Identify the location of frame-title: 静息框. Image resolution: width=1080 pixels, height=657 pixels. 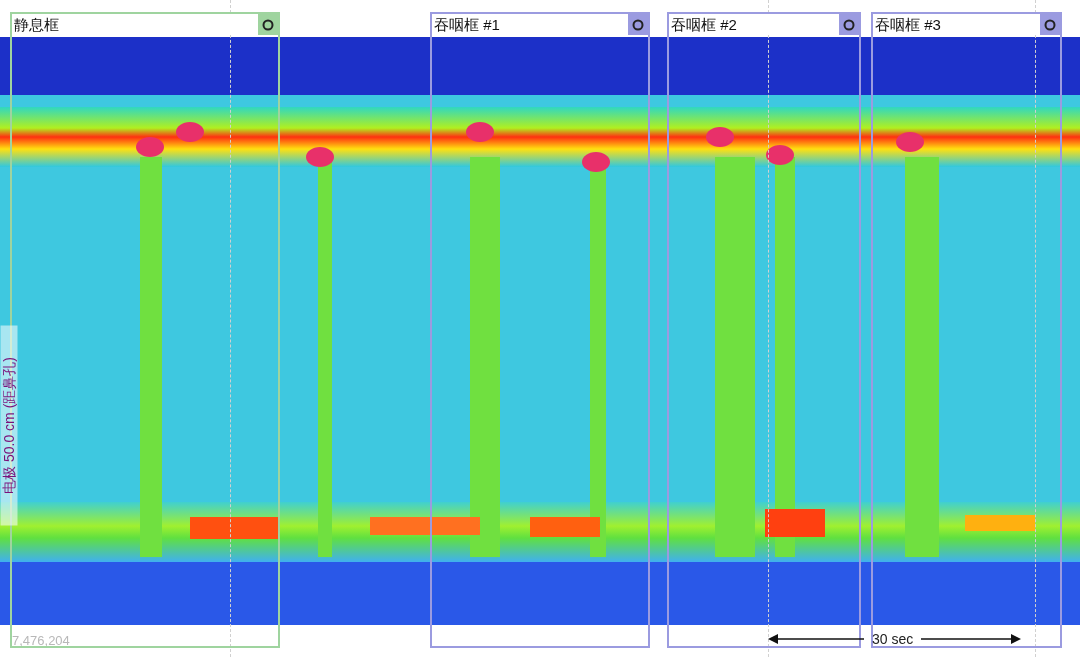
(36, 25).